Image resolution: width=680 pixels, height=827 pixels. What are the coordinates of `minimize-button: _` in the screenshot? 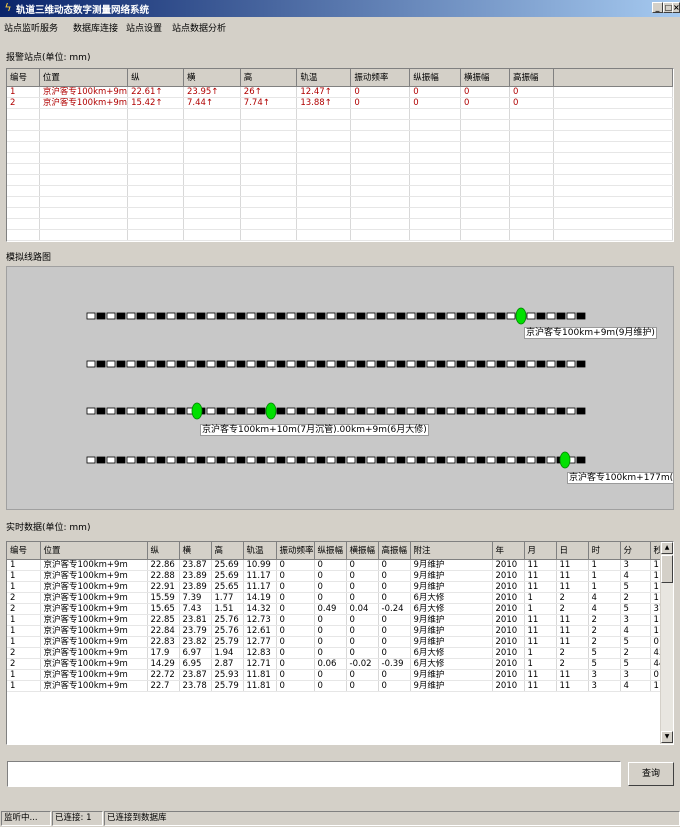 It's located at (657, 7).